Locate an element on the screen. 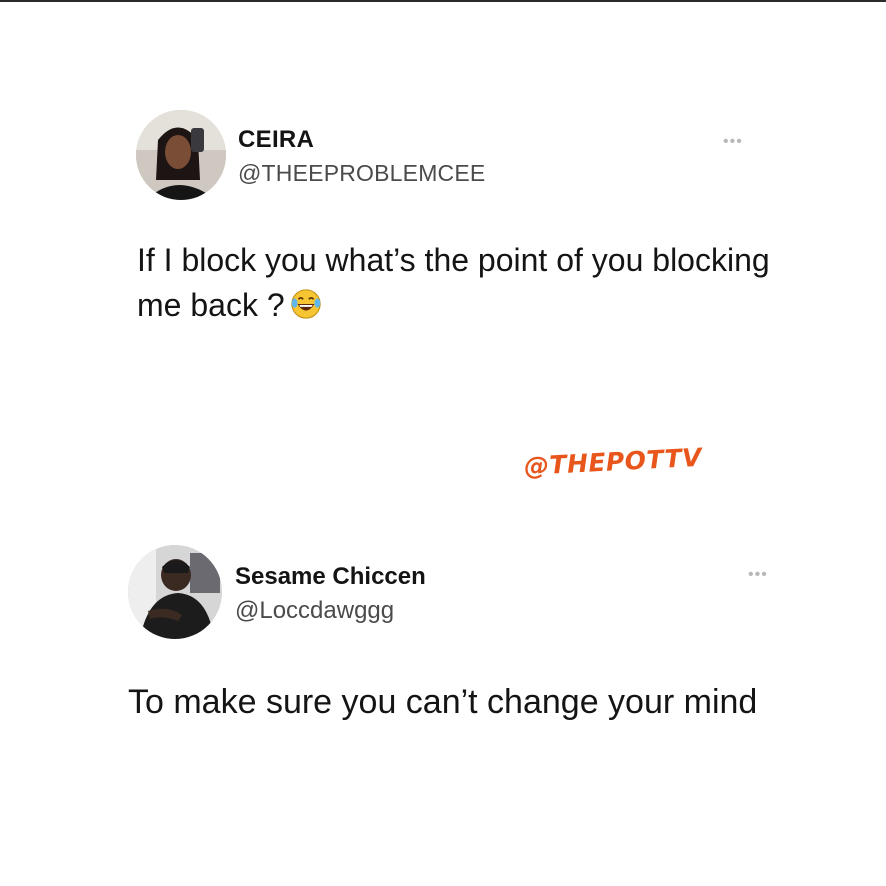 The height and width of the screenshot is (886, 886). user-handle: @Loccdawggg is located at coordinates (314, 611).